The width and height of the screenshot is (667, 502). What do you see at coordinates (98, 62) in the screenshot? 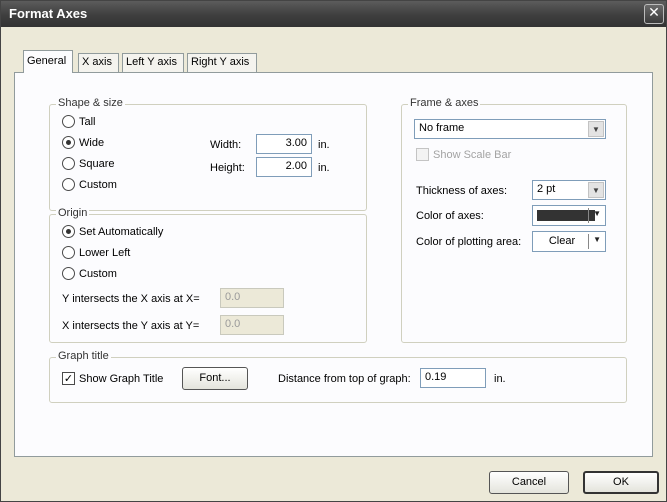
I see `tab-x-axis: X axis` at bounding box center [98, 62].